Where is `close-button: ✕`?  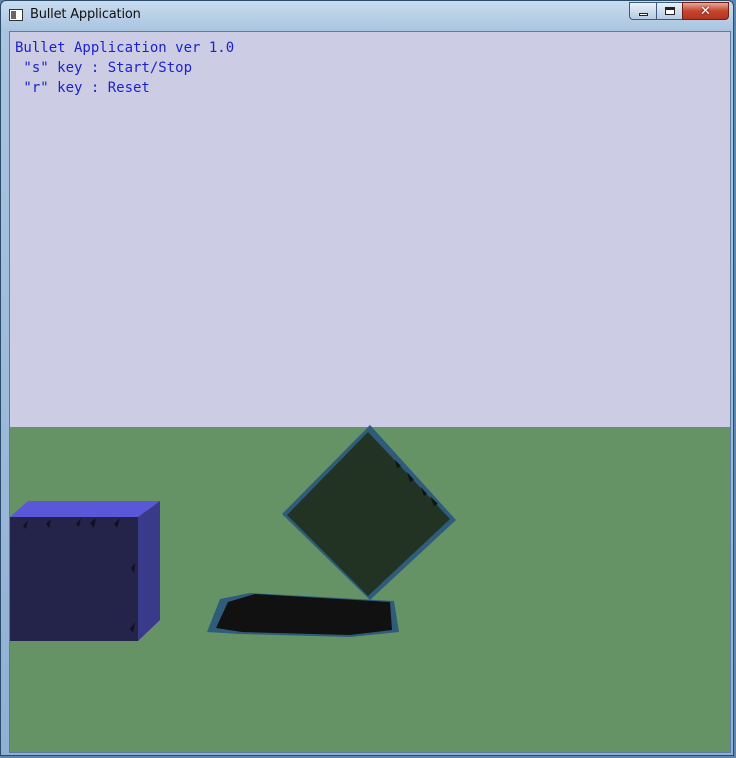
close-button: ✕ is located at coordinates (705, 11).